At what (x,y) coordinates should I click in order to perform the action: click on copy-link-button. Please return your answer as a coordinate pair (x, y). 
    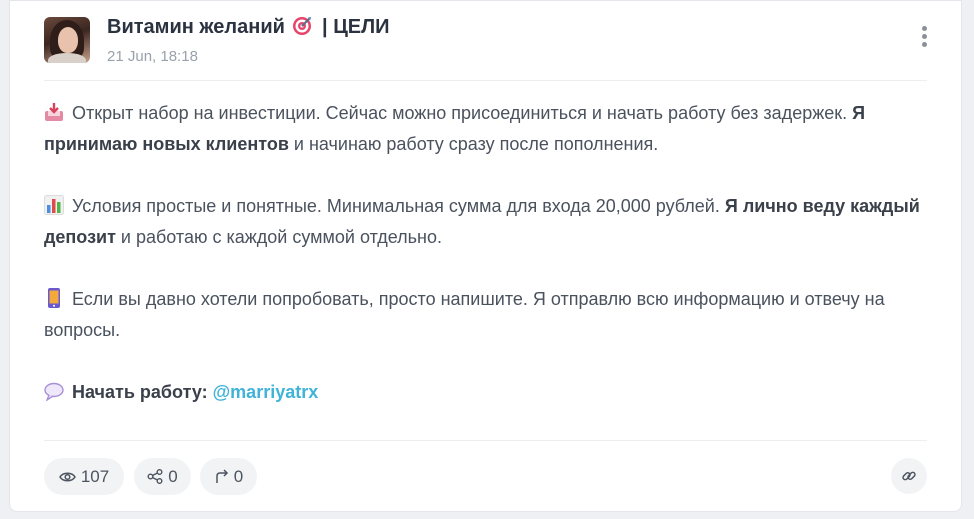
    Looking at the image, I should click on (909, 476).